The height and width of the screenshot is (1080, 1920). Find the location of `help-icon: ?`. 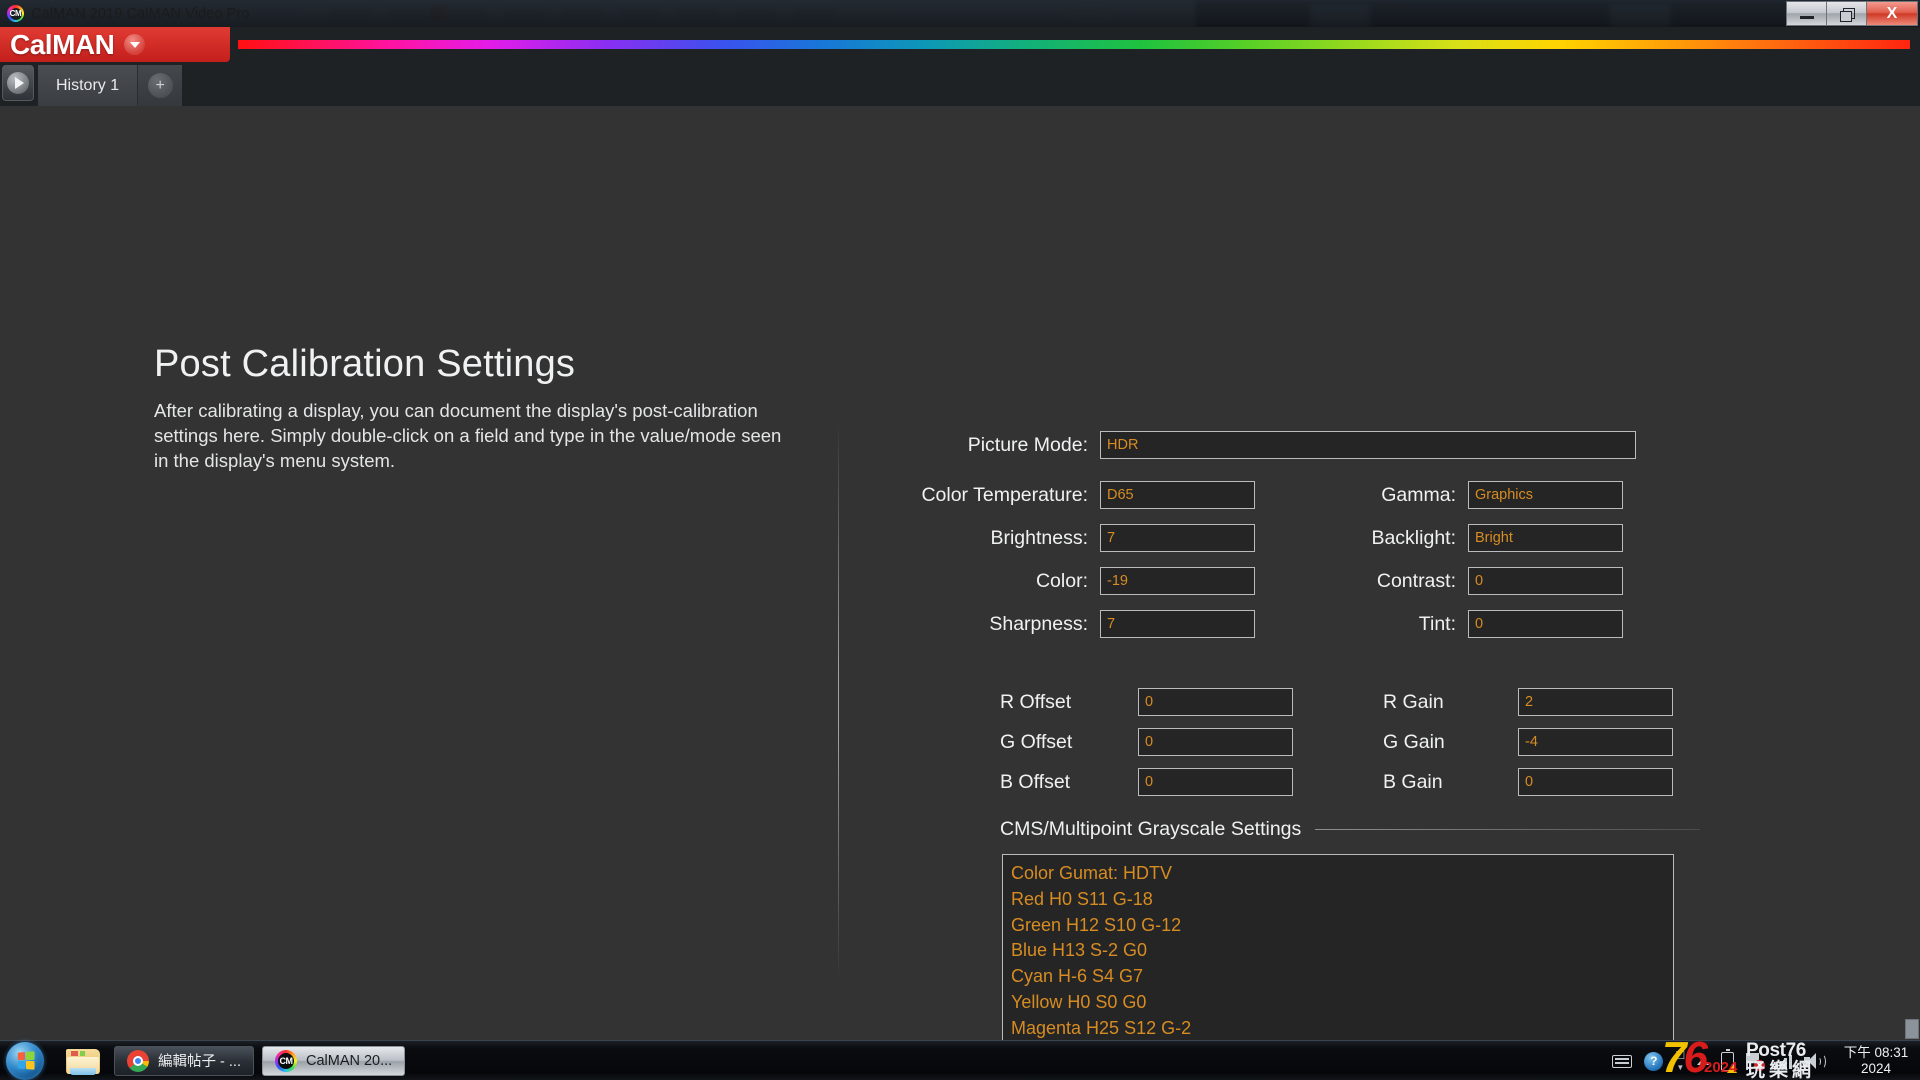

help-icon: ? is located at coordinates (1654, 1061).